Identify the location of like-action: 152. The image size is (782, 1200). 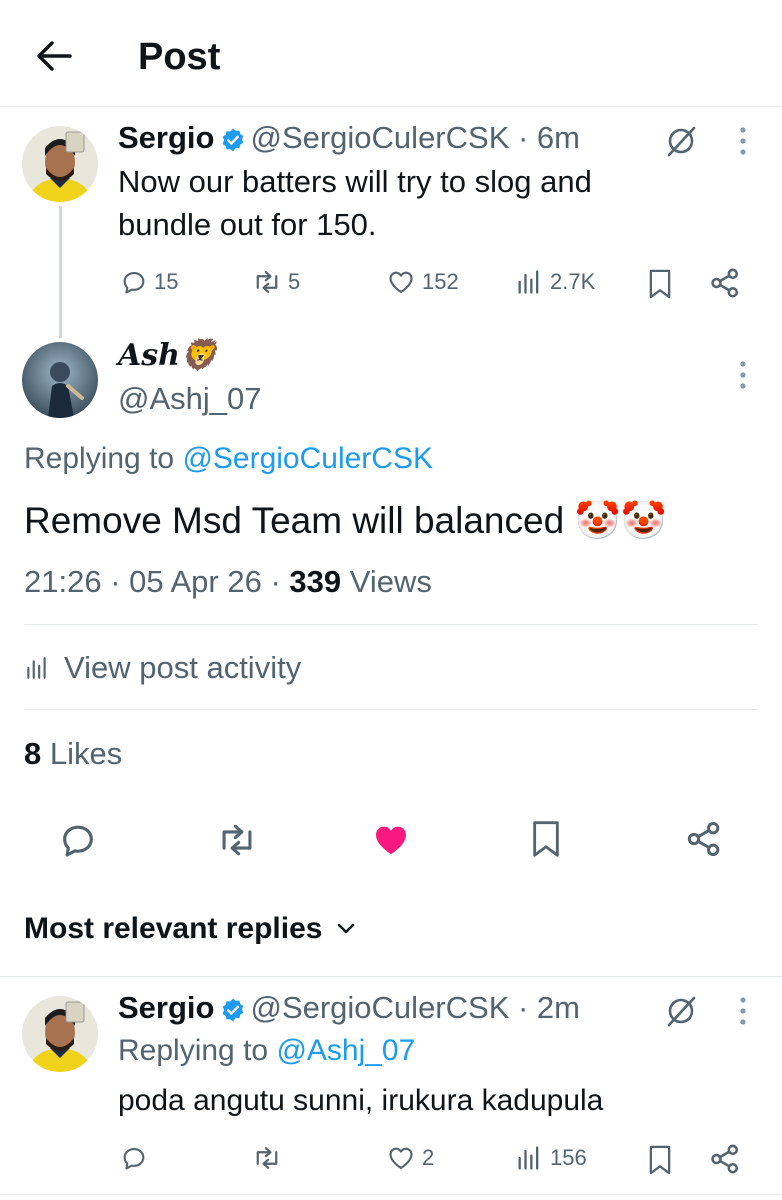
(422, 282).